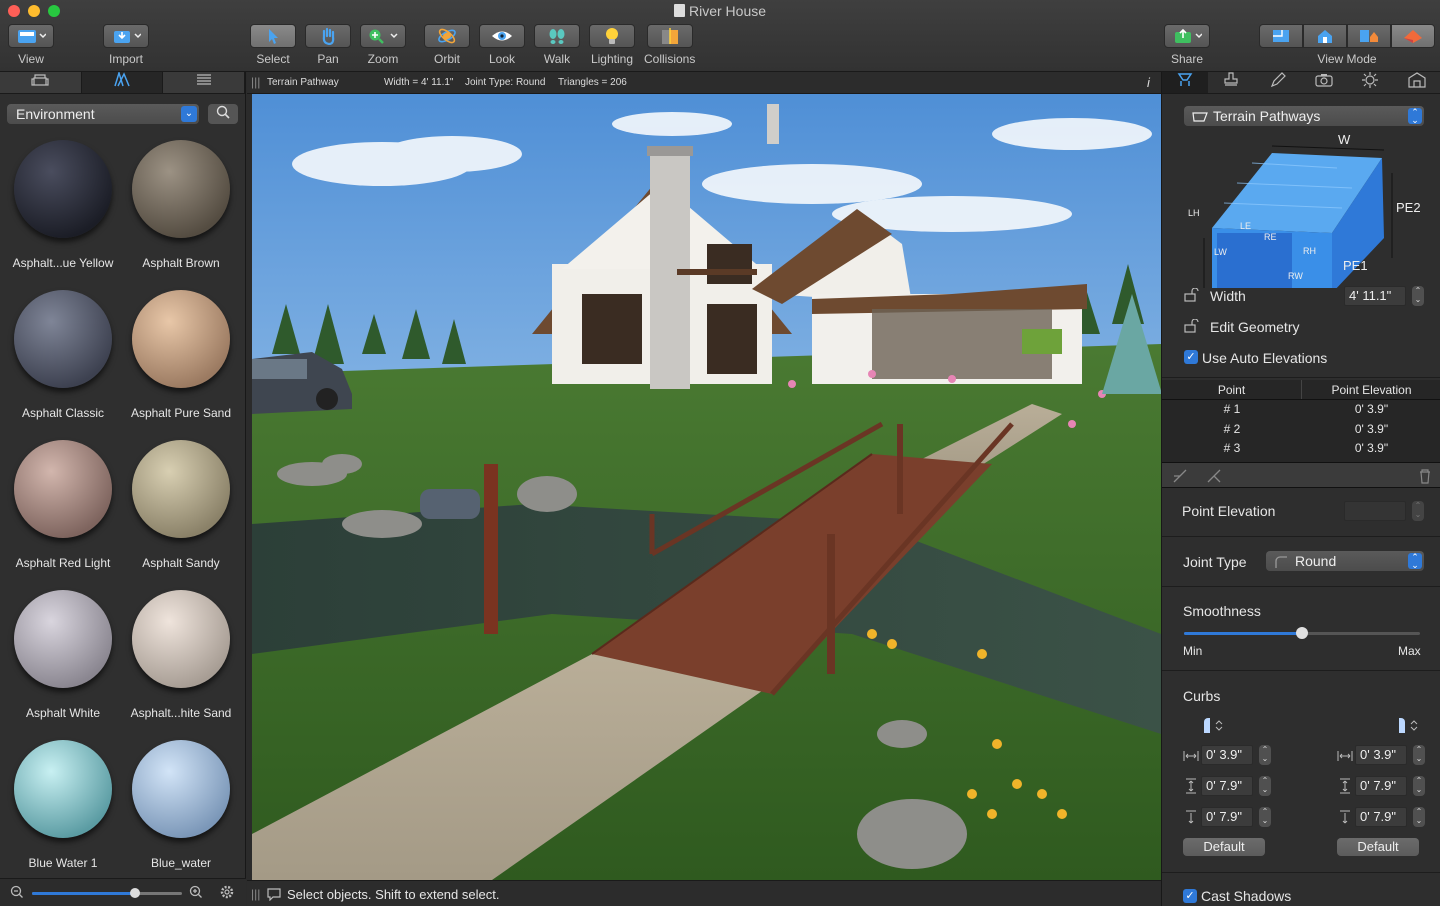 The height and width of the screenshot is (906, 1440). Describe the element at coordinates (1228, 296) in the screenshot. I see `width-label: Width` at that location.